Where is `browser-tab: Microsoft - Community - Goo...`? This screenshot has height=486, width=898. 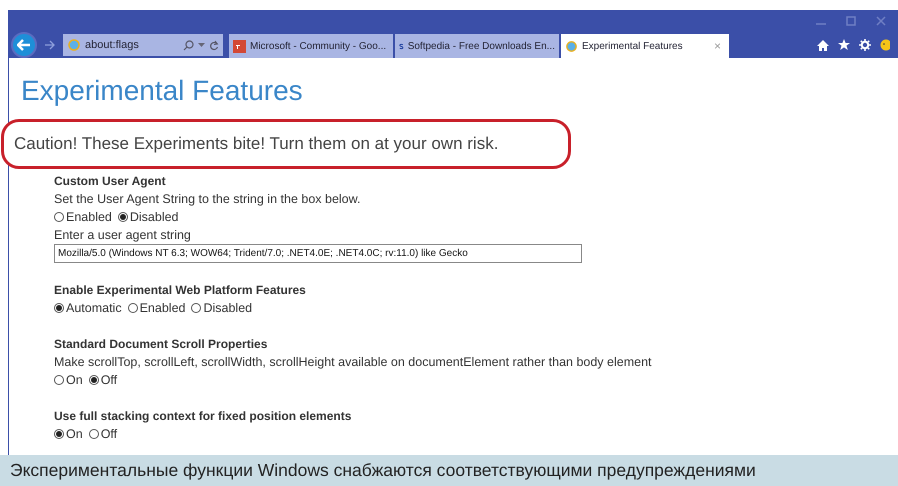
browser-tab: Microsoft - Community - Goo... is located at coordinates (311, 46).